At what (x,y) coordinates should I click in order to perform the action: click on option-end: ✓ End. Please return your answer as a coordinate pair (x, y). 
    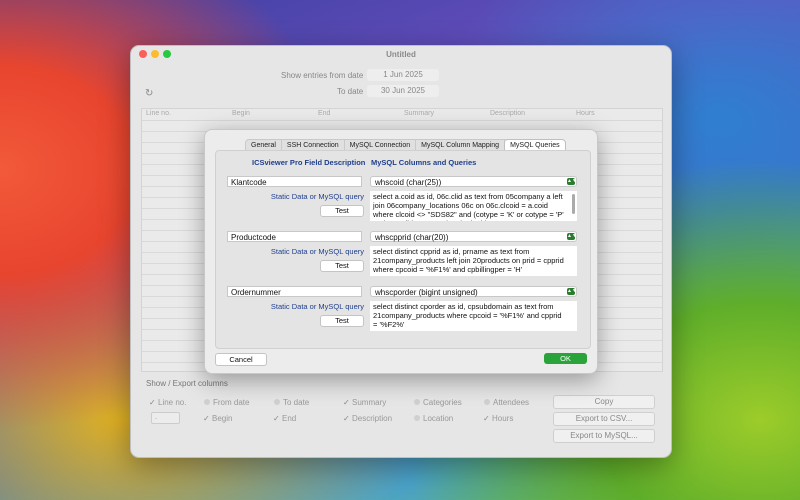
    Looking at the image, I should click on (284, 418).